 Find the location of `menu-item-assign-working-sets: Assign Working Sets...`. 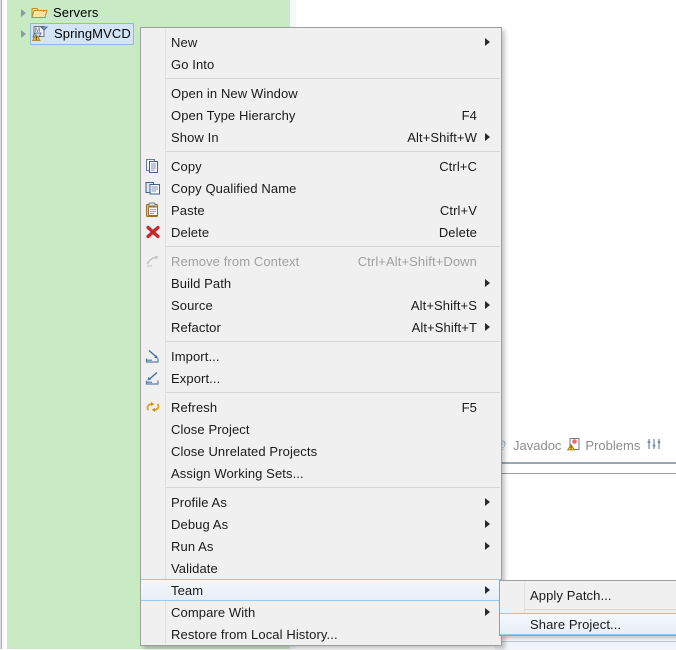

menu-item-assign-working-sets: Assign Working Sets... is located at coordinates (321, 473).